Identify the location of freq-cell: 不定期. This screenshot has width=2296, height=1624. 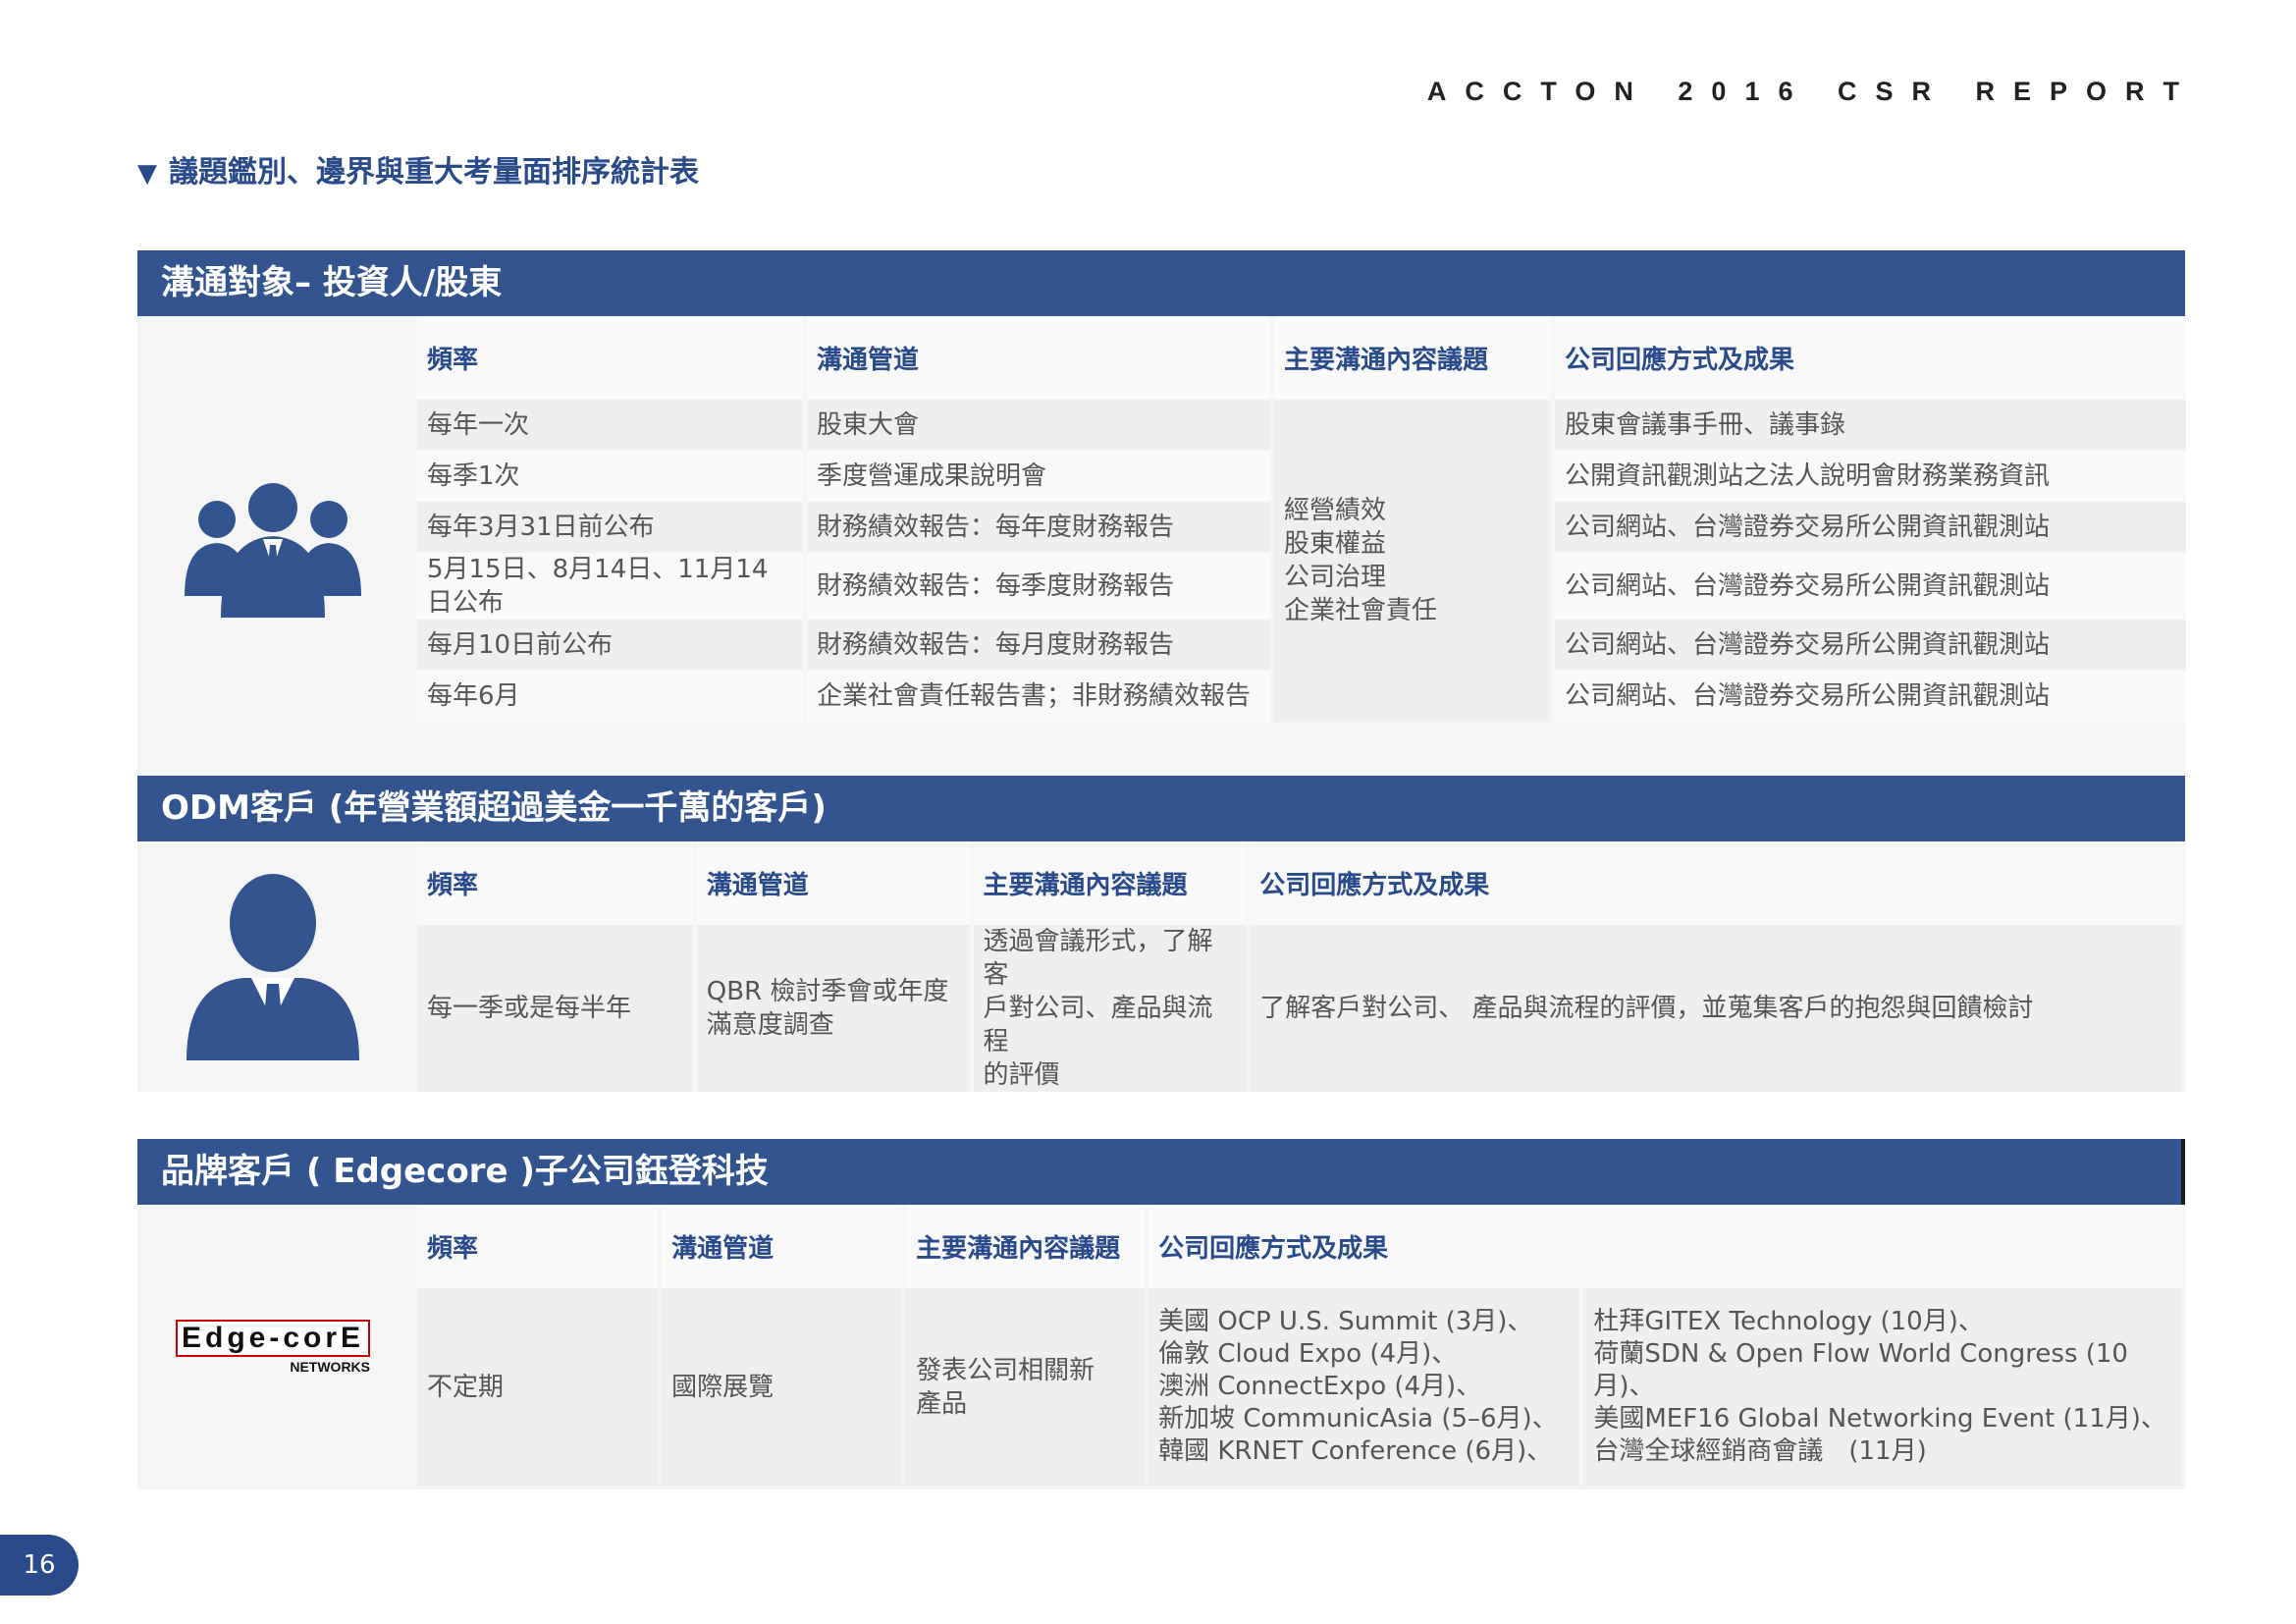
(538, 1387).